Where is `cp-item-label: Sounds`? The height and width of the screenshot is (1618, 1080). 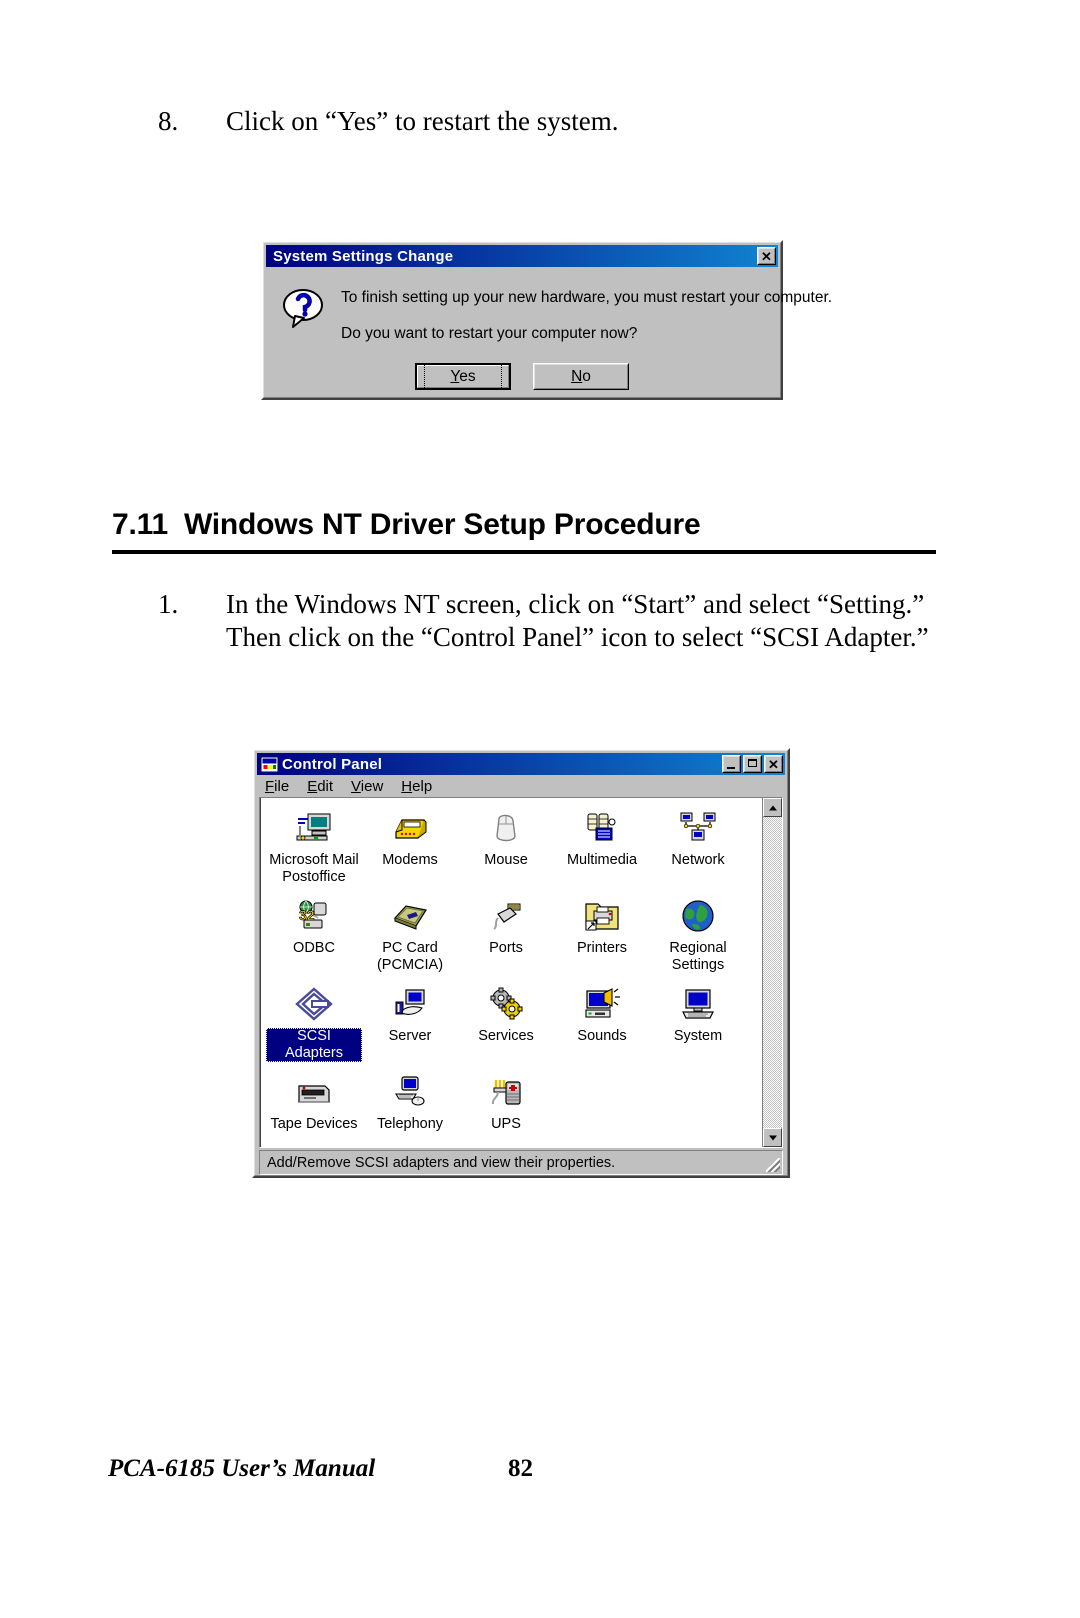
cp-item-label: Sounds is located at coordinates (602, 1036).